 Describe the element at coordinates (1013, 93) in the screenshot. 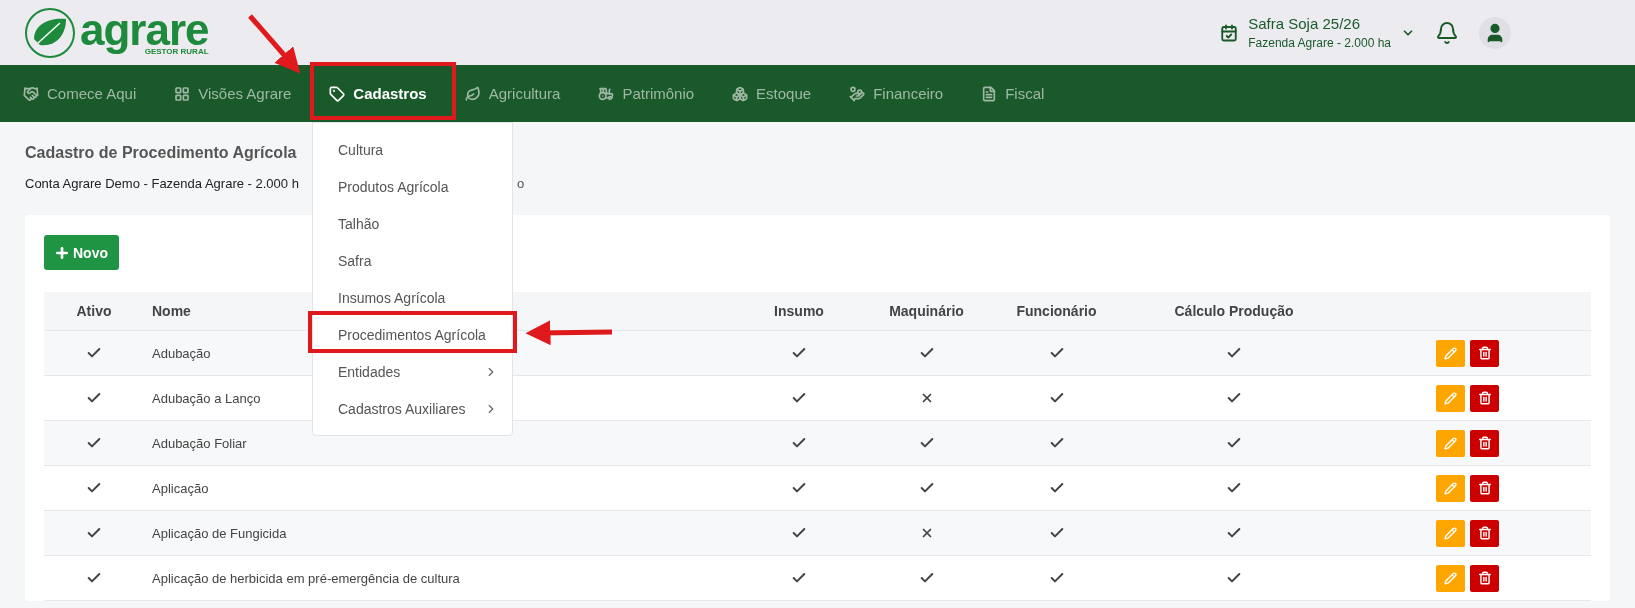

I see `nav-tab: Fiscal` at that location.